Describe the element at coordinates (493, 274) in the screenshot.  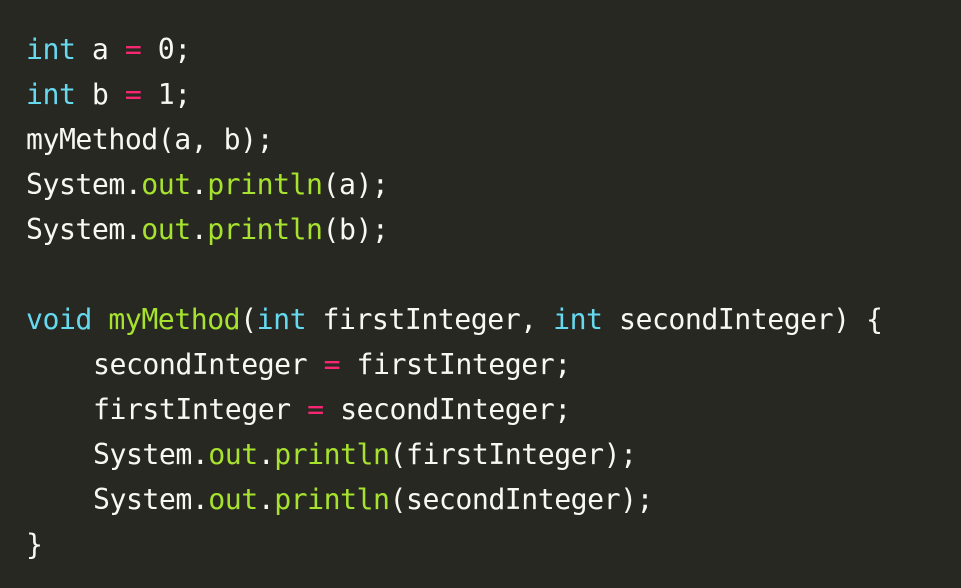
I see `code-line-6-blank` at that location.